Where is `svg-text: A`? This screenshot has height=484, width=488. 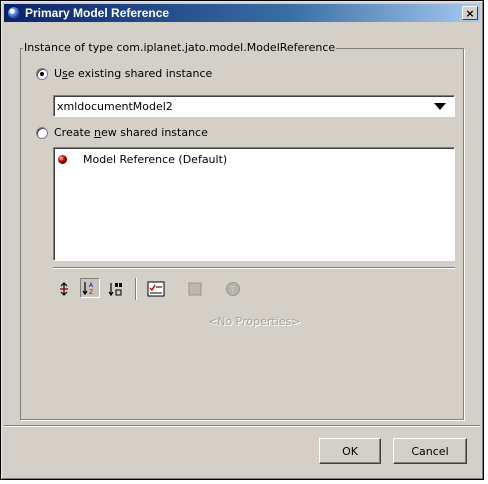
svg-text: A is located at coordinates (91, 285).